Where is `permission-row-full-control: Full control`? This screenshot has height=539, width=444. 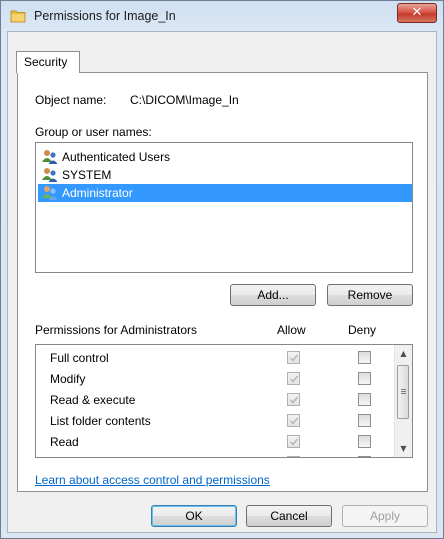
permission-row-full-control: Full control is located at coordinates (215, 358).